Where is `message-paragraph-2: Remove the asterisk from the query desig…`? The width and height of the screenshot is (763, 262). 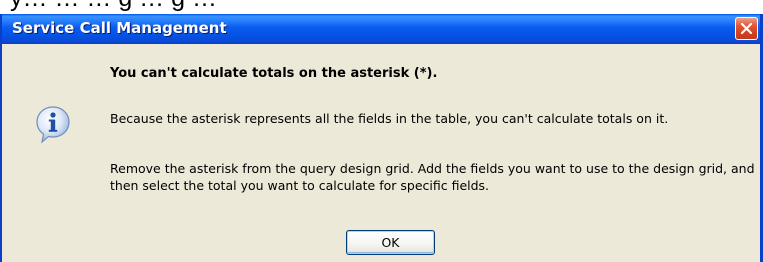 message-paragraph-2: Remove the asterisk from the query desig… is located at coordinates (432, 177).